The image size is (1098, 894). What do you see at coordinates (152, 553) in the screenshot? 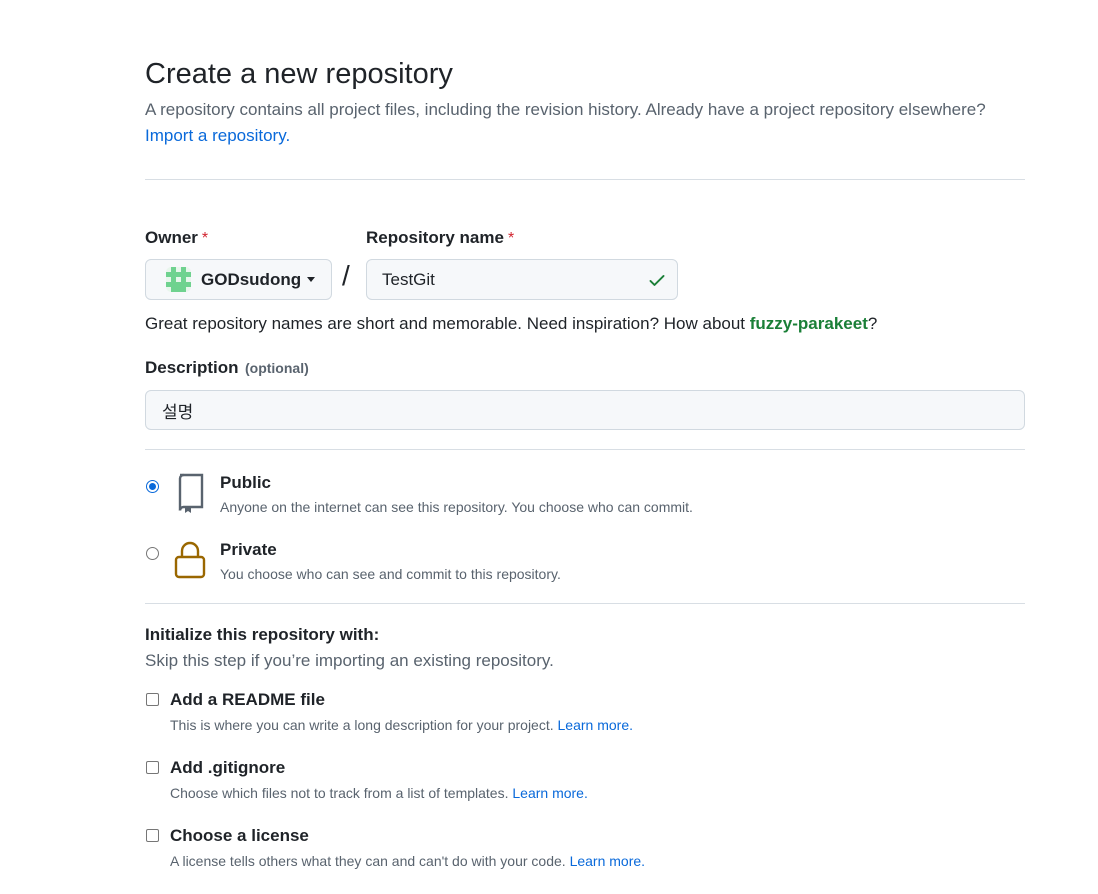
I see `visibility-private-radio` at bounding box center [152, 553].